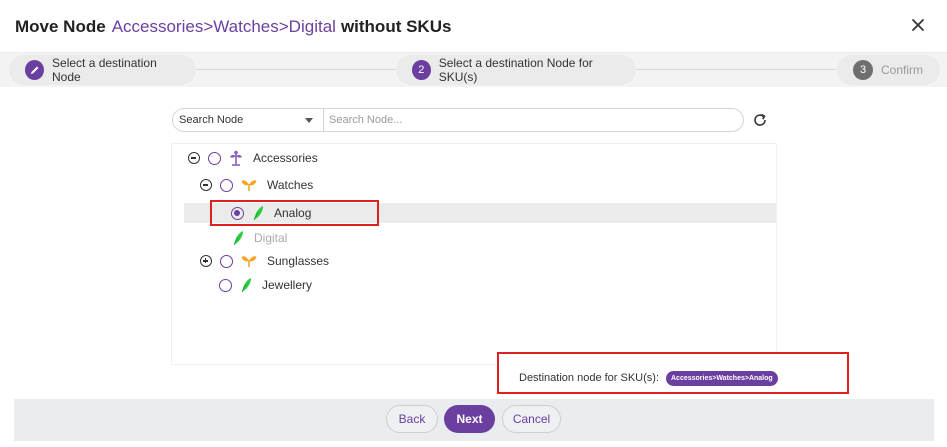 The height and width of the screenshot is (447, 947). Describe the element at coordinates (206, 261) in the screenshot. I see `expand-toggle-icon` at that location.